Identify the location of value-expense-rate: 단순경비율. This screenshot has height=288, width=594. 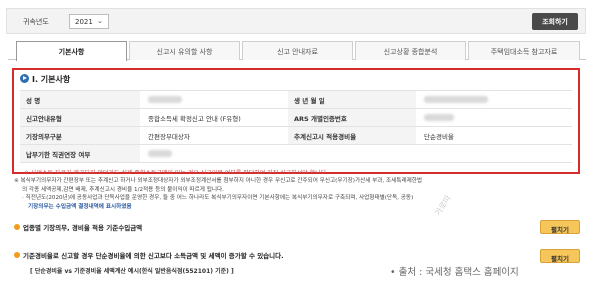
(494, 135).